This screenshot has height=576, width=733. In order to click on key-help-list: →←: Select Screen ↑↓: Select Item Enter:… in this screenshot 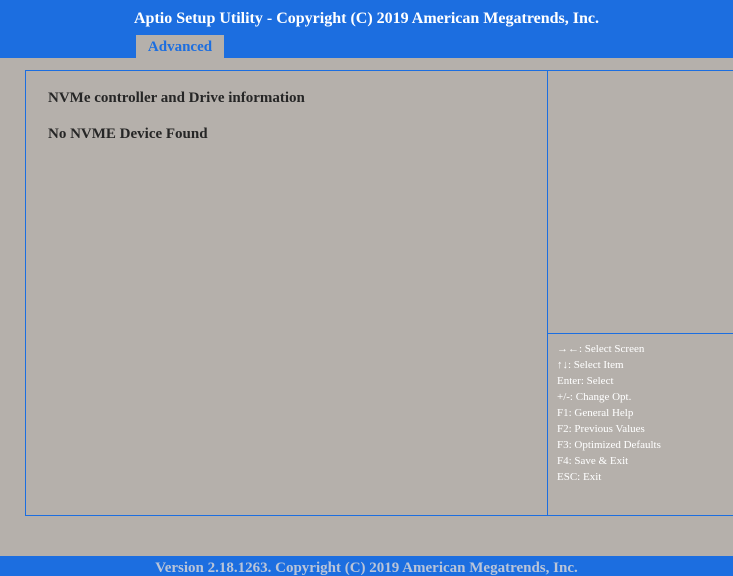, I will do `click(609, 413)`.